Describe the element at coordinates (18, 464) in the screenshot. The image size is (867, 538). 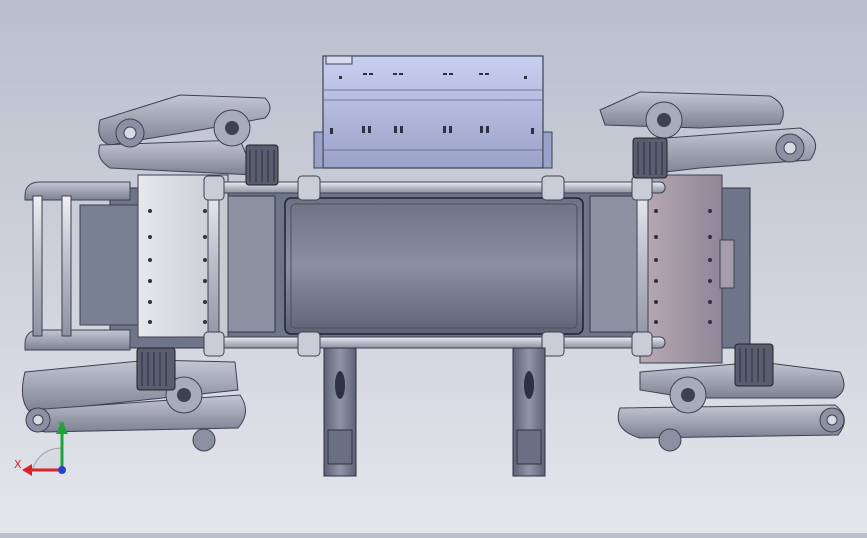
I see `x-axis-label: X` at that location.